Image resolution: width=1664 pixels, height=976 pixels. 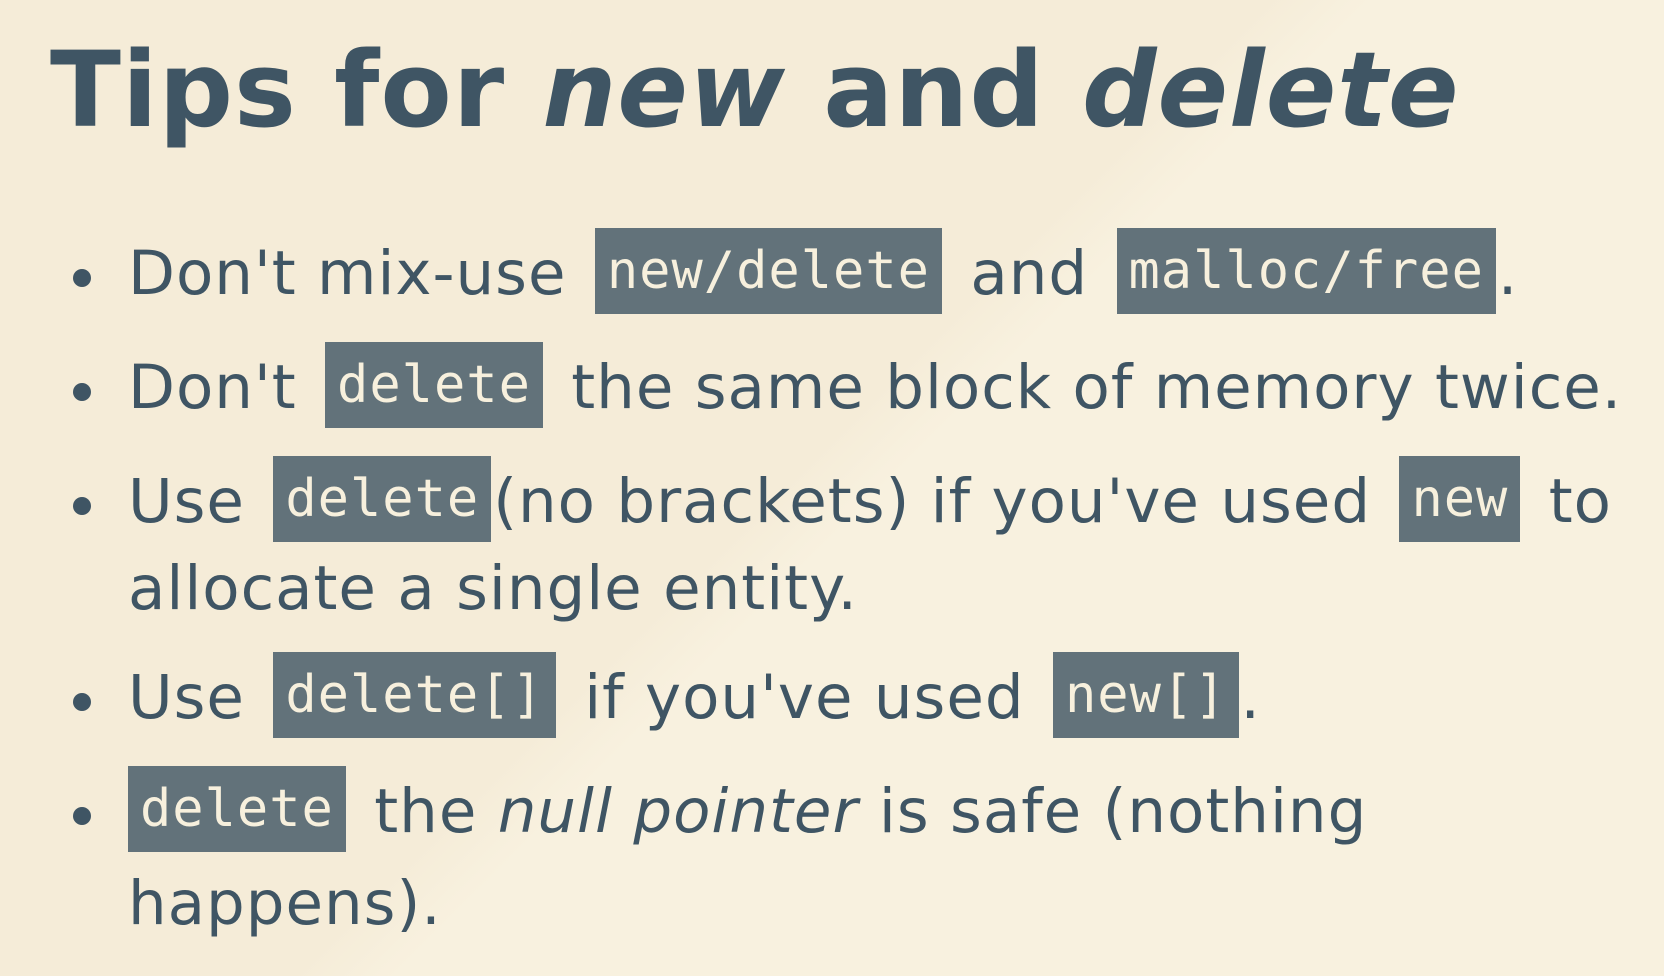 I want to click on title-middle: and, so click(x=934, y=90).